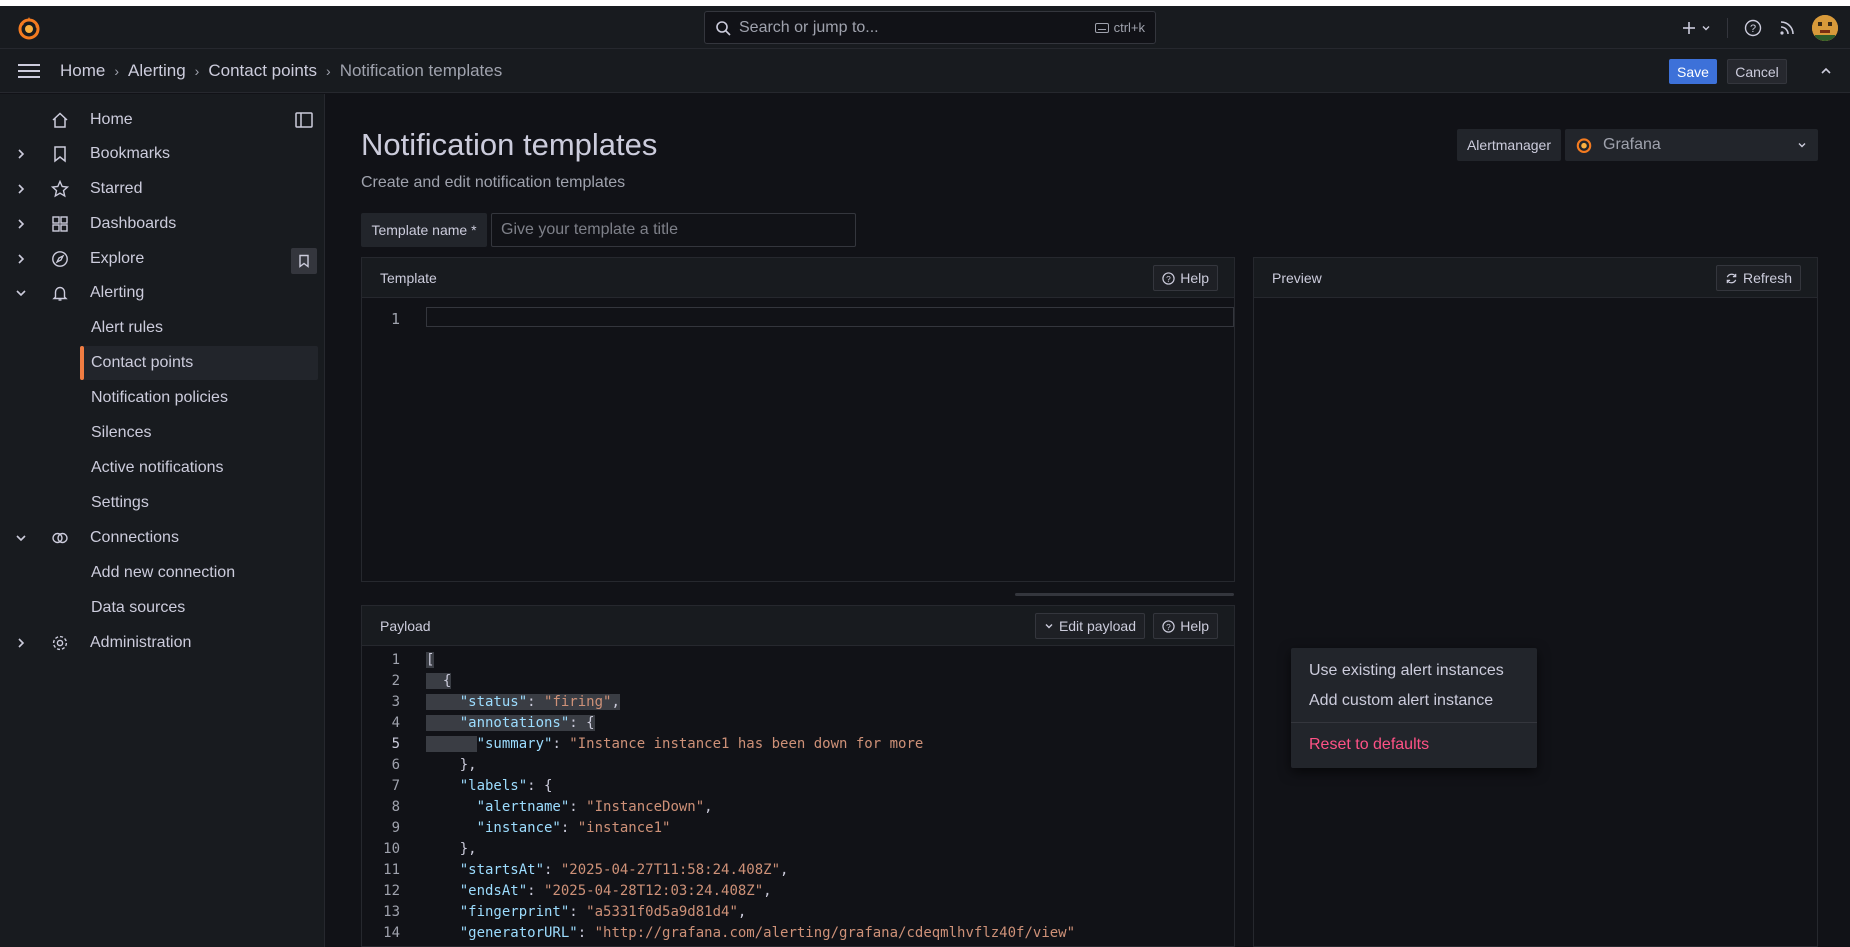  I want to click on star-icon, so click(60, 189).